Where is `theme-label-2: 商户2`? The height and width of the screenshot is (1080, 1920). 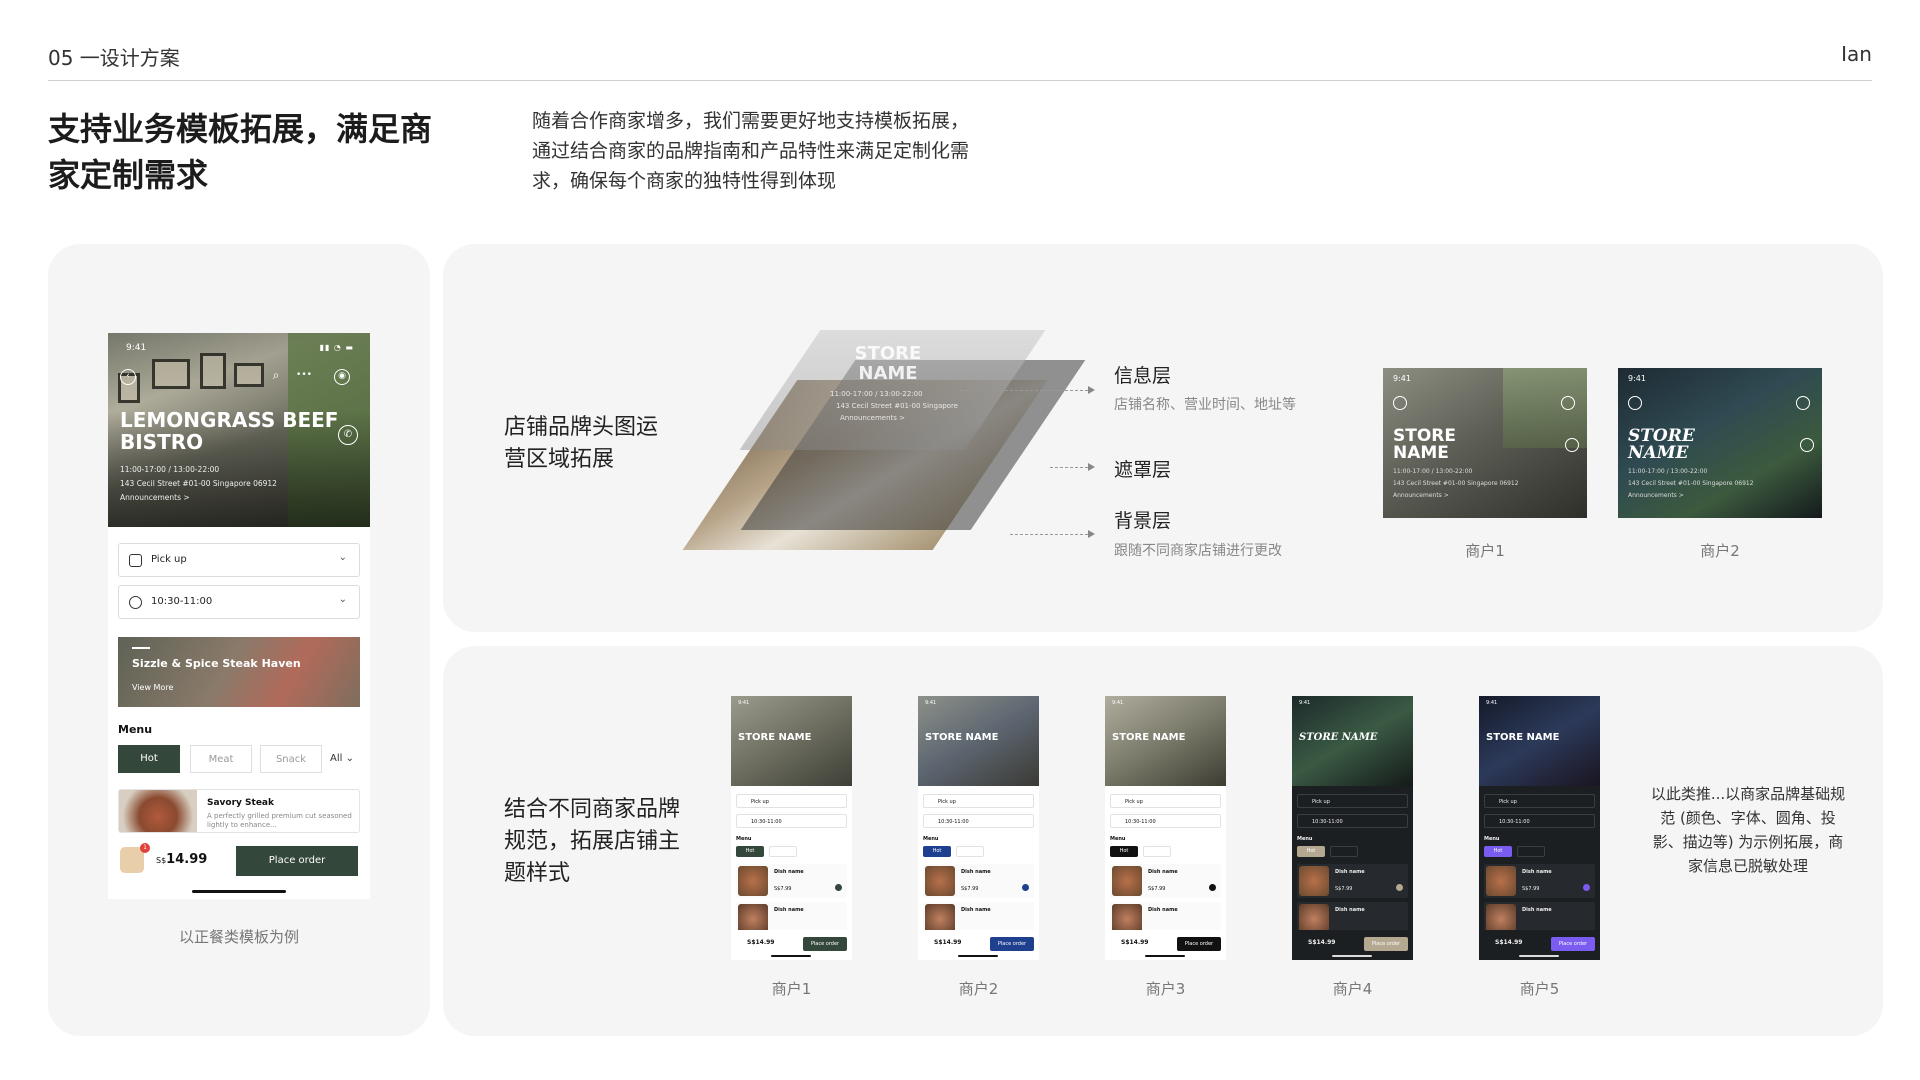 theme-label-2: 商户2 is located at coordinates (978, 989).